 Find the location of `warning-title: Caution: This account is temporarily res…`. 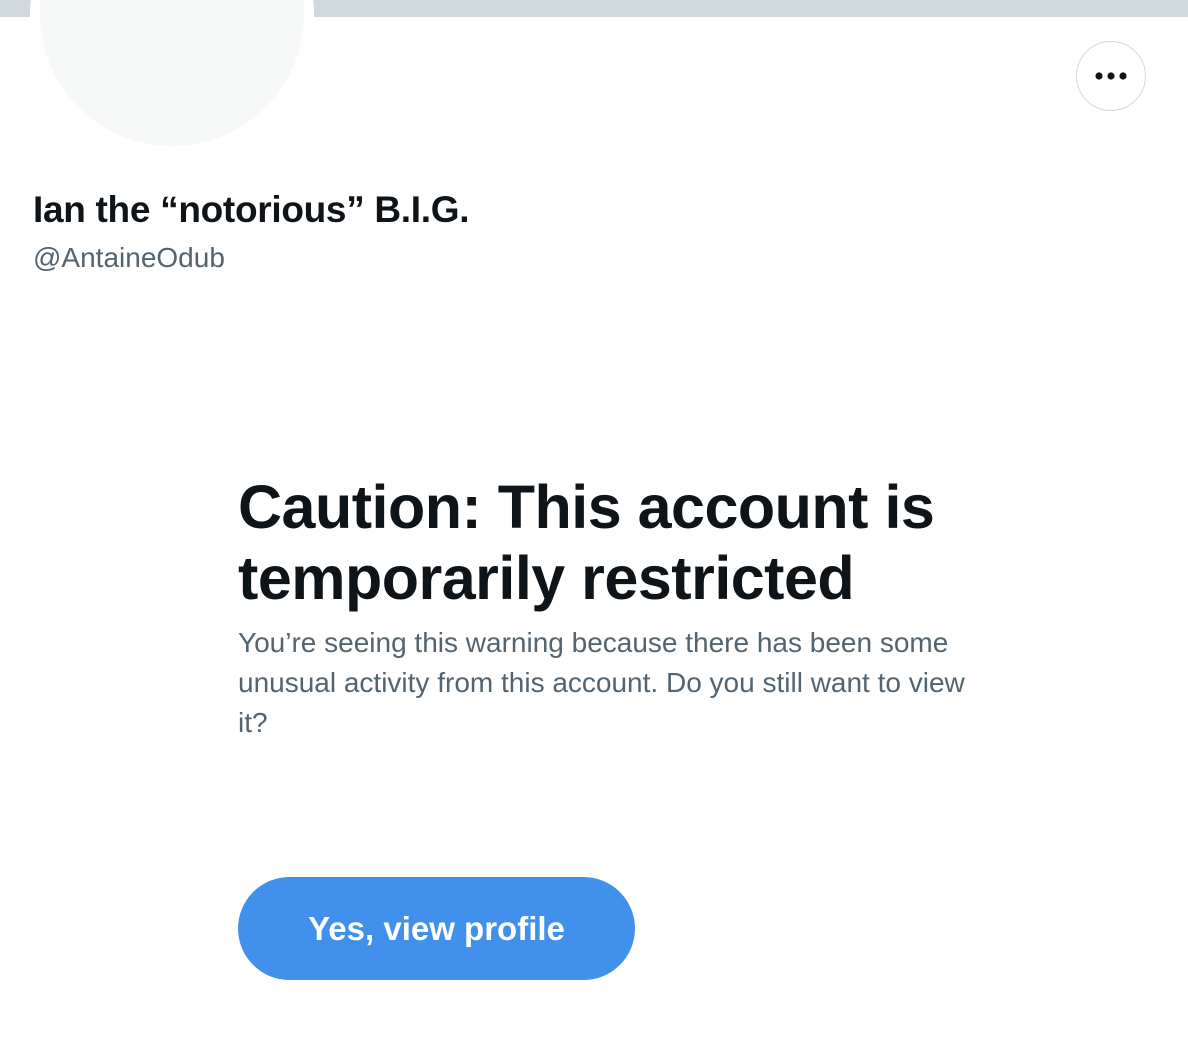

warning-title: Caution: This account is temporarily res… is located at coordinates (586, 542).